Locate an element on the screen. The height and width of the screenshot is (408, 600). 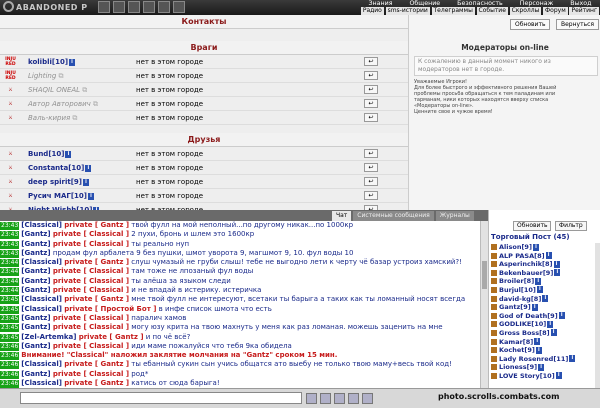
player-name: Asperinchik[8] is located at coordinates (526, 264).